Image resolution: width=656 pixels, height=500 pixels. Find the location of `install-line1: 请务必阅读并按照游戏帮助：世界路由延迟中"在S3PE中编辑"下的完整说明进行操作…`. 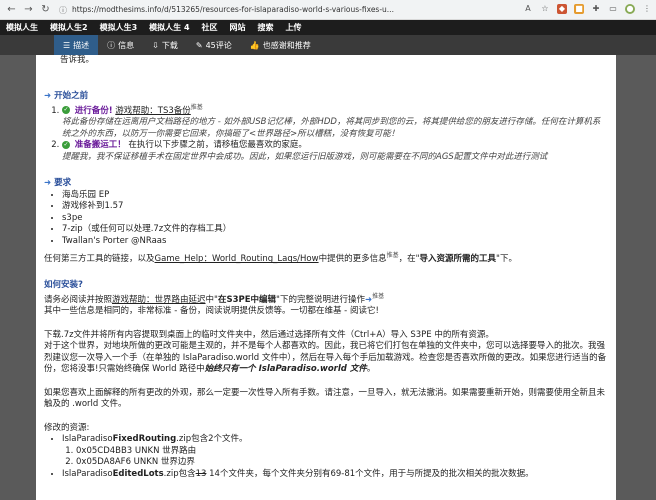

install-line1: 请务必阅读并按照游戏帮助：世界路由延迟中"在S3PE中编辑"下的完整说明进行操作… is located at coordinates (214, 299).